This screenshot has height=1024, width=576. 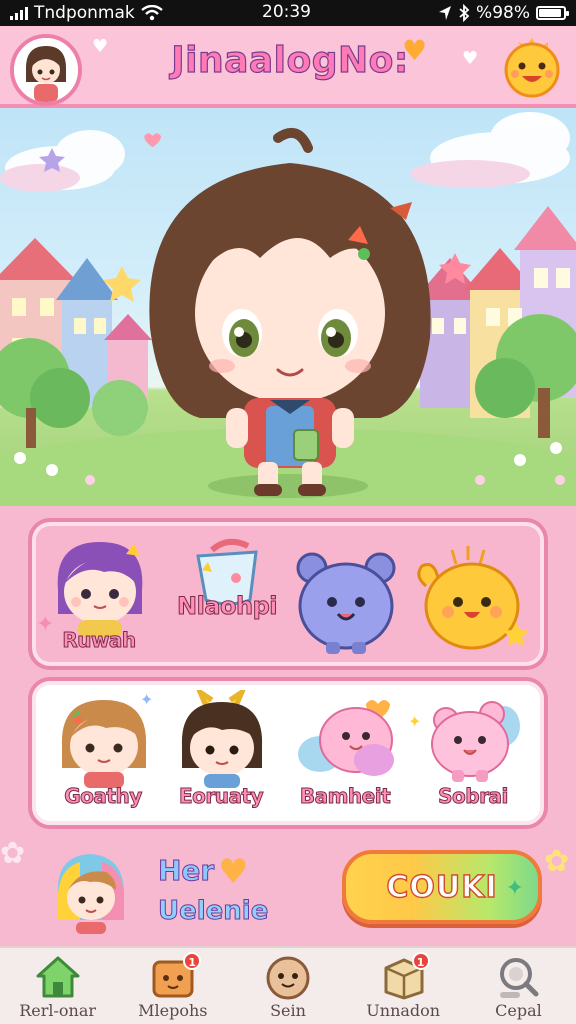 I want to click on promo-avatar, so click(x=91, y=891).